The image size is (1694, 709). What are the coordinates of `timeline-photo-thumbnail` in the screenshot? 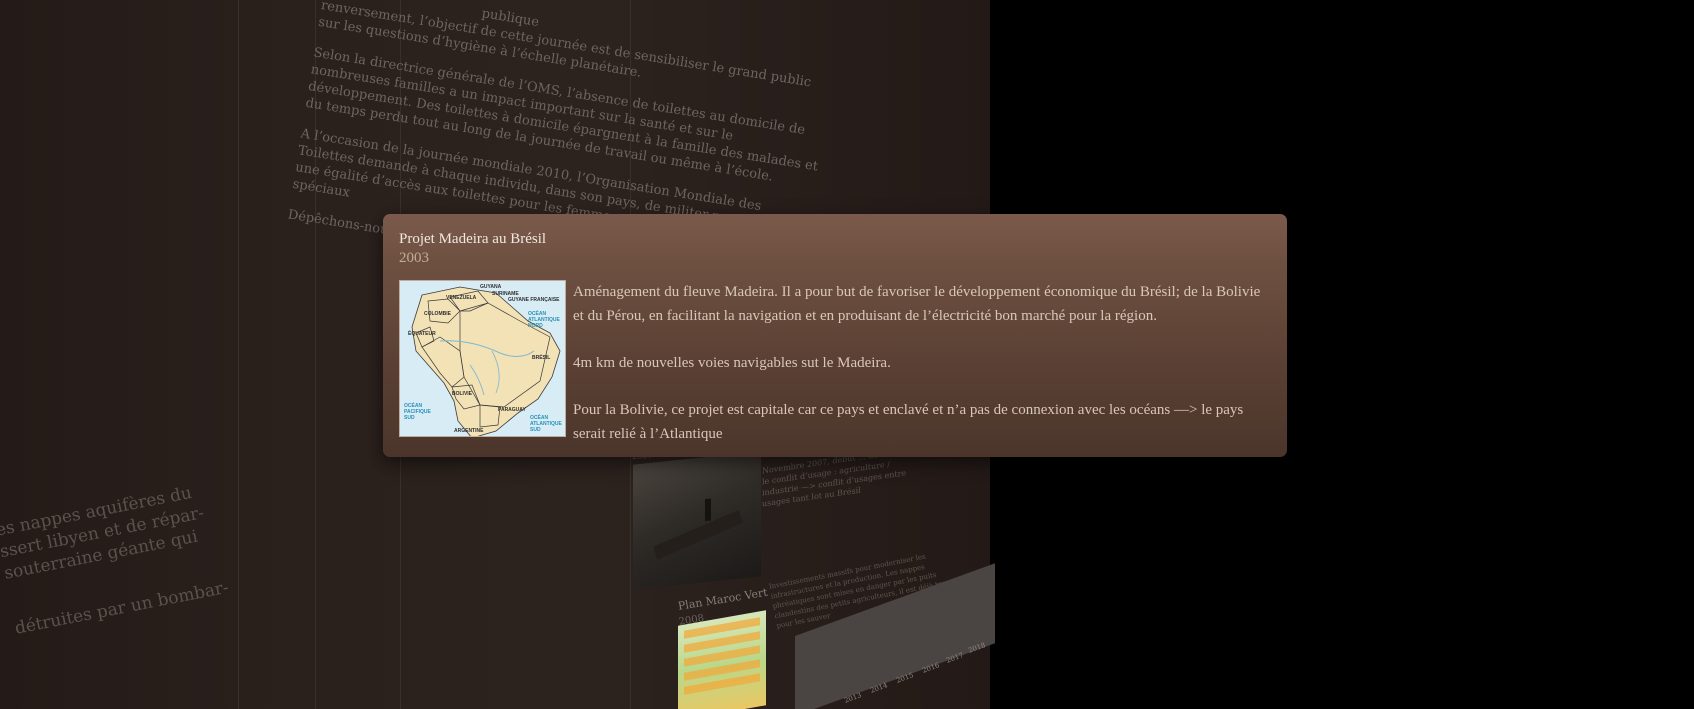 It's located at (697, 520).